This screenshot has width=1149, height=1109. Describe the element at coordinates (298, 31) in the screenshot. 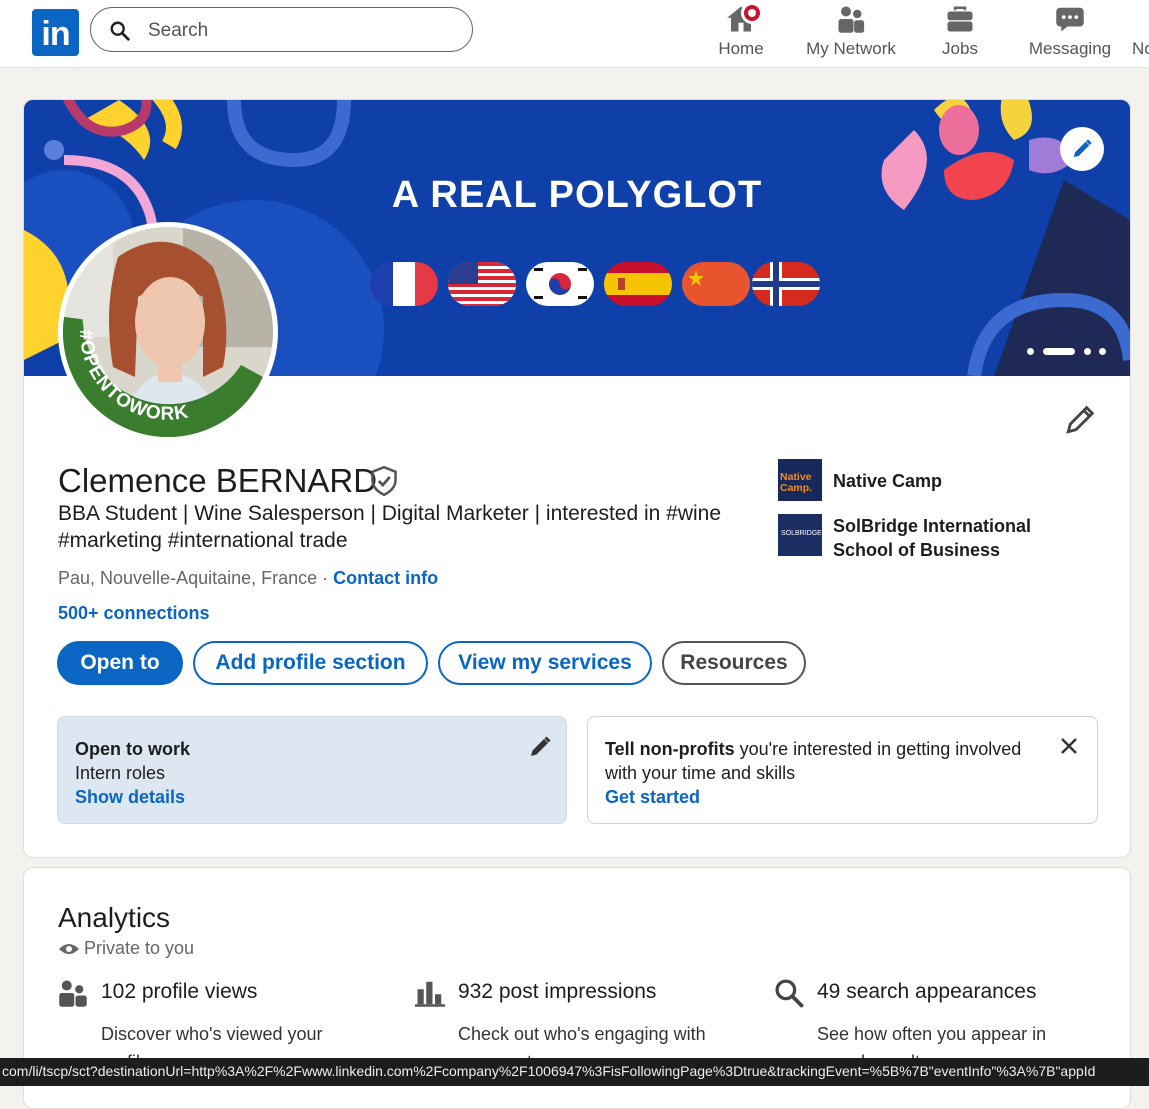

I see `search-input` at that location.